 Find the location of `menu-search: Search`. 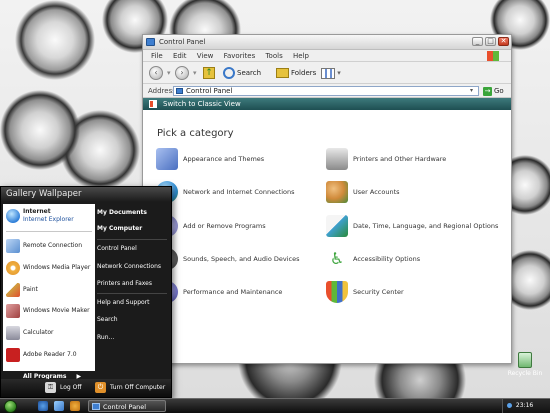

menu-search: Search is located at coordinates (134, 320).